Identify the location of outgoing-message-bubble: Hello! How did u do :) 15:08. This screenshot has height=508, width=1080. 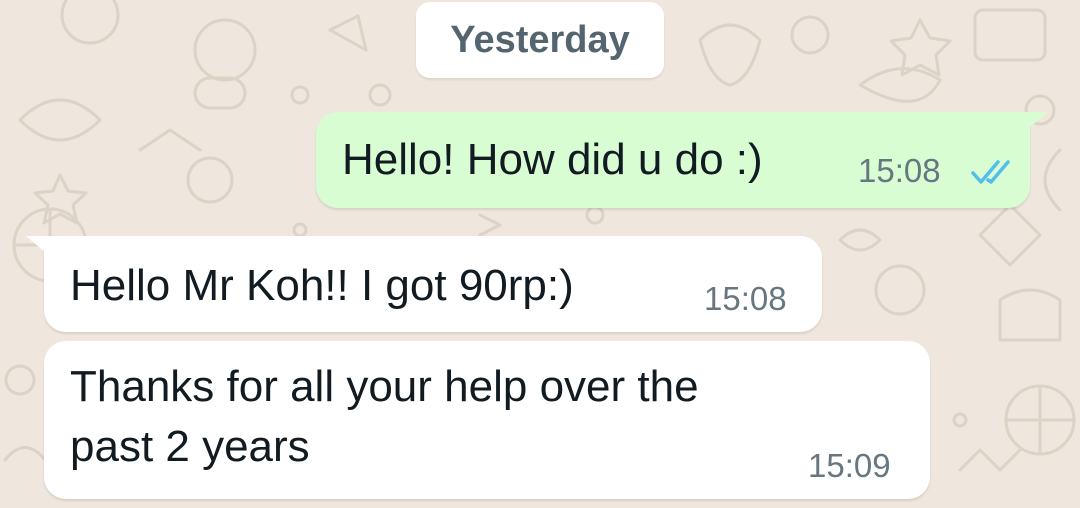
(682, 160).